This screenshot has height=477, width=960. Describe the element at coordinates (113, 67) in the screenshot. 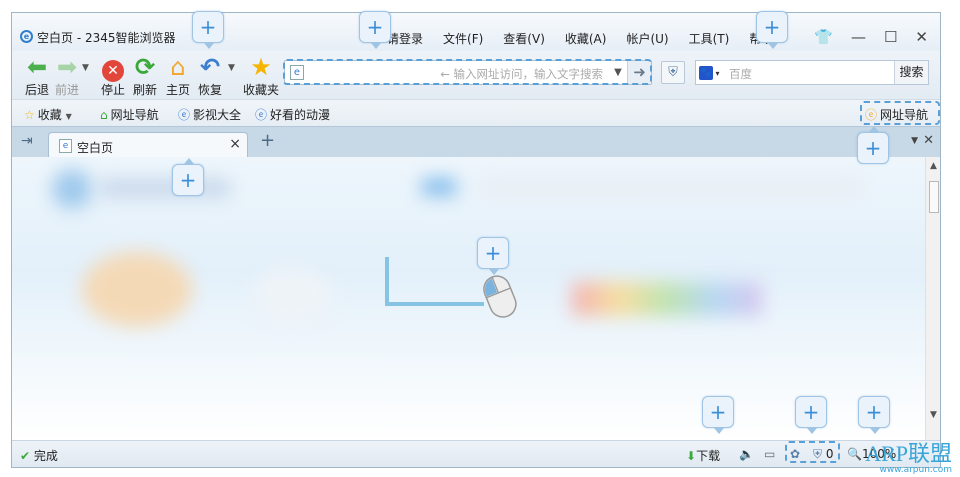

I see `stop-icon: ✕` at that location.